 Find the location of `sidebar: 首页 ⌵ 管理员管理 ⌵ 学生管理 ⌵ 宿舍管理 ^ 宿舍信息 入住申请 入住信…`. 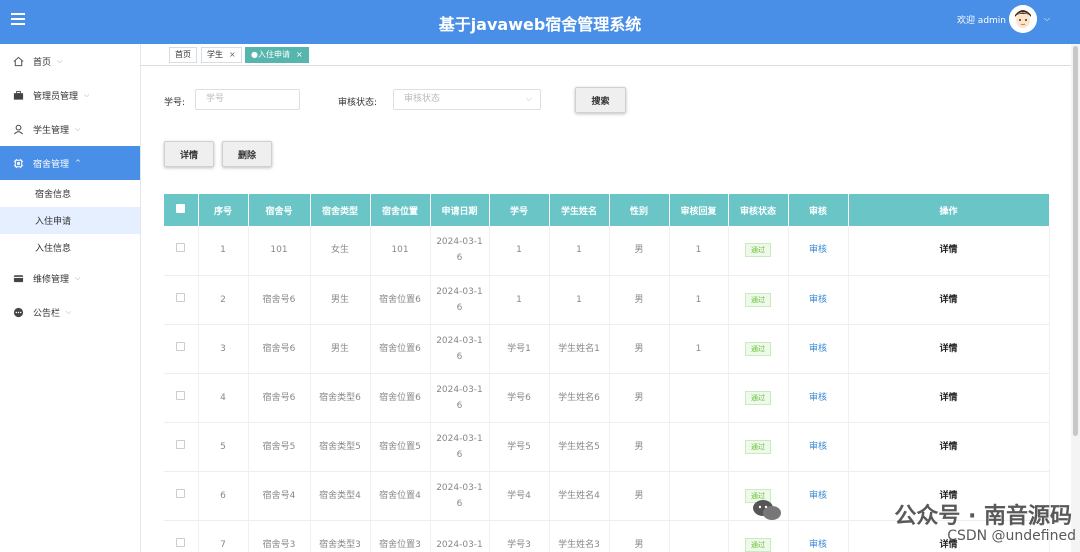

sidebar: 首页 ⌵ 管理员管理 ⌵ 学生管理 ⌵ 宿舍管理 ^ 宿舍信息 入住申请 入住信… is located at coordinates (70, 298).